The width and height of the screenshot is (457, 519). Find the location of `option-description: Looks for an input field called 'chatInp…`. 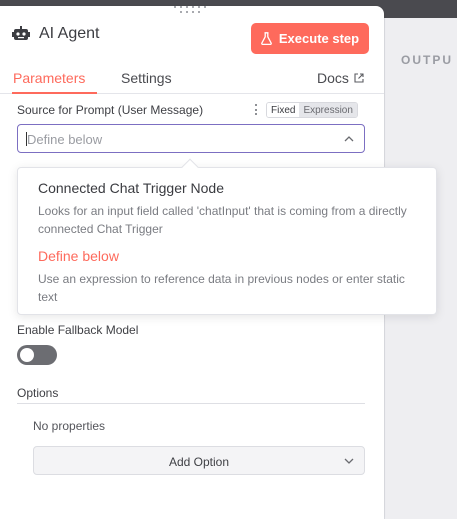

option-description: Looks for an input field called 'chatInp… is located at coordinates (222, 220).